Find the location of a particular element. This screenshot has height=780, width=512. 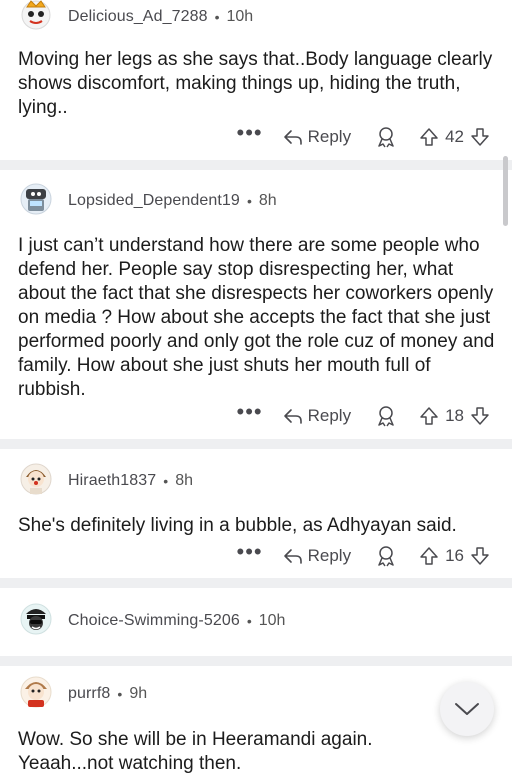

username: Choice-Swimming-5206 is located at coordinates (154, 621).